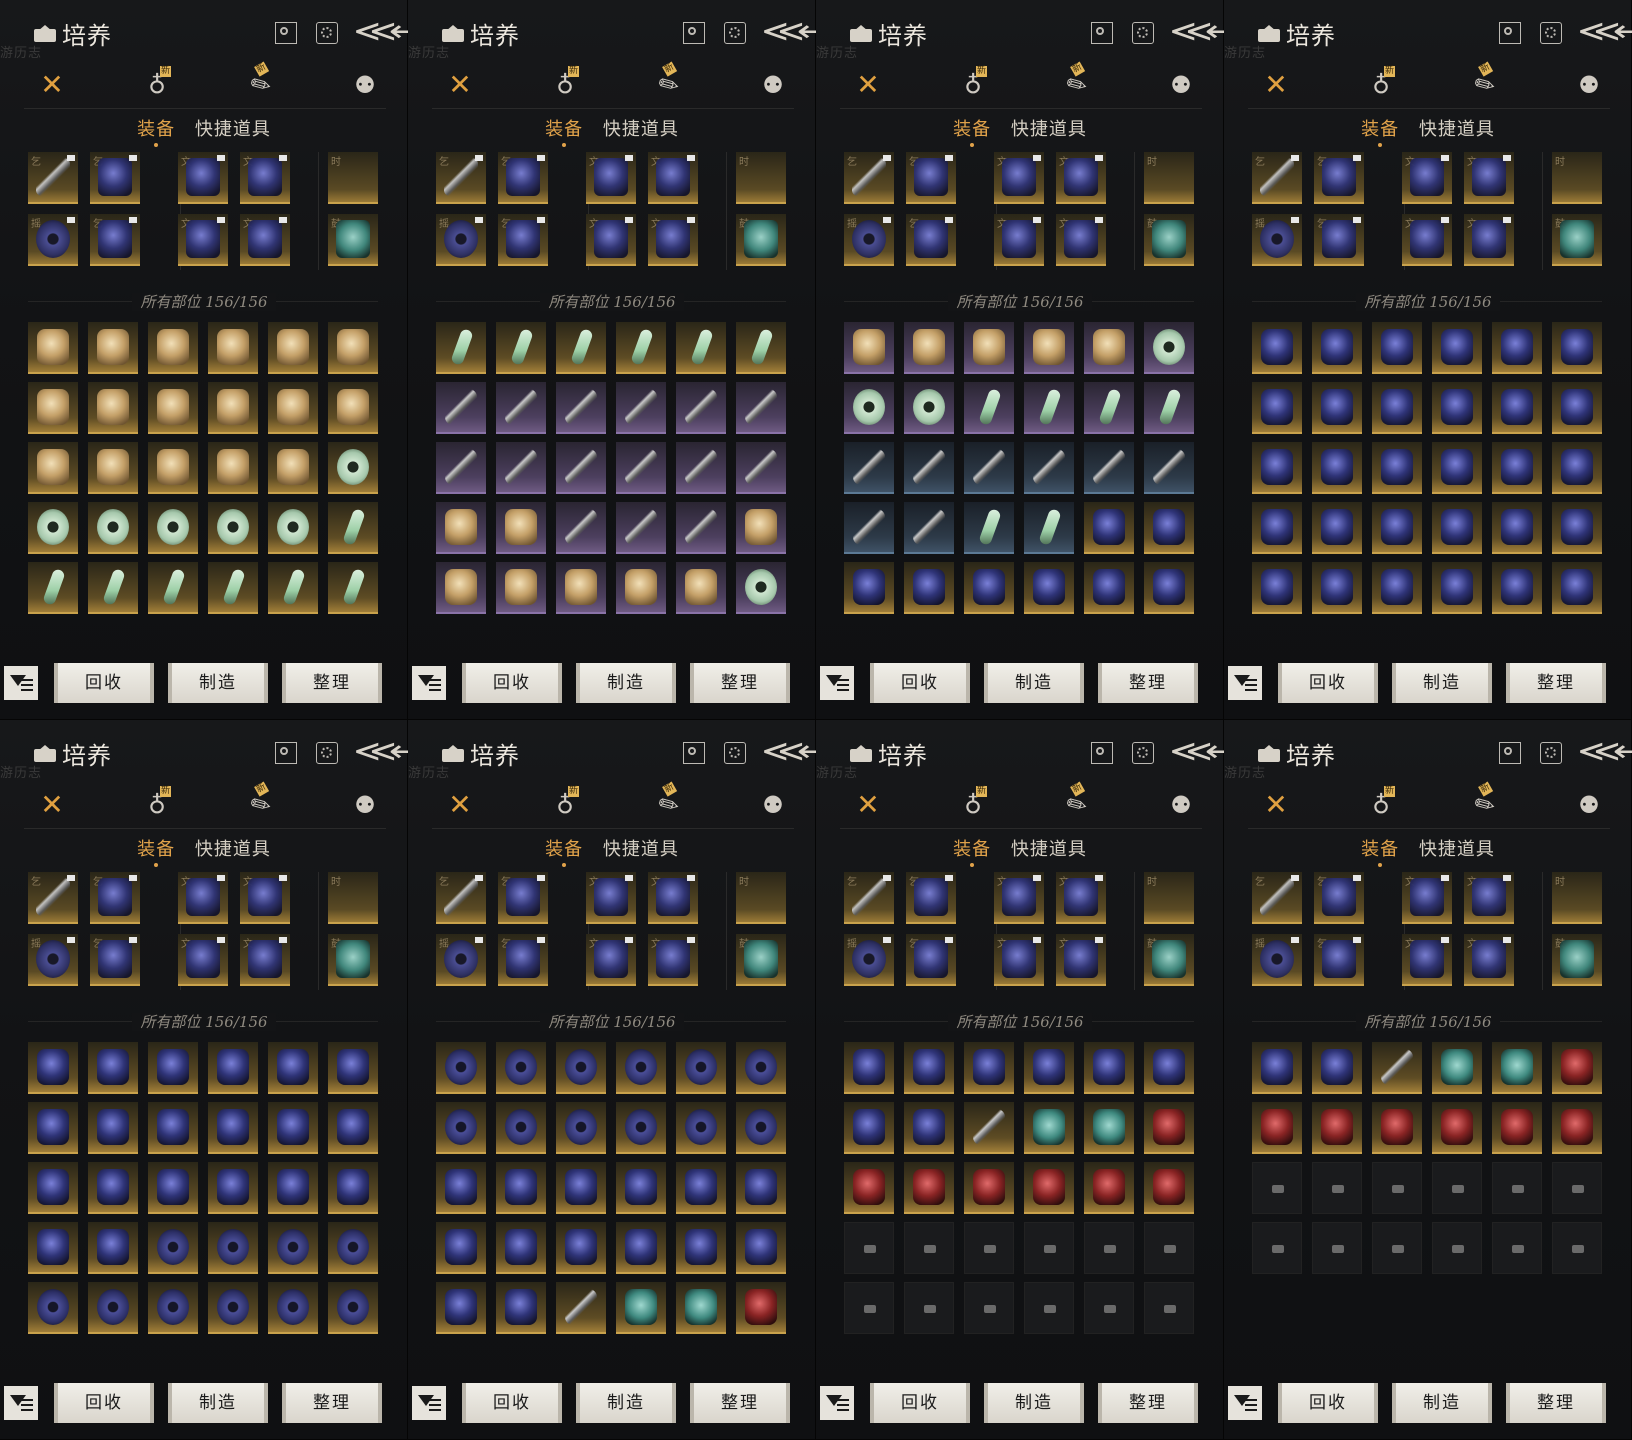 The image size is (1632, 1440). Describe the element at coordinates (920, 683) in the screenshot. I see `recycle-button: 回收` at that location.